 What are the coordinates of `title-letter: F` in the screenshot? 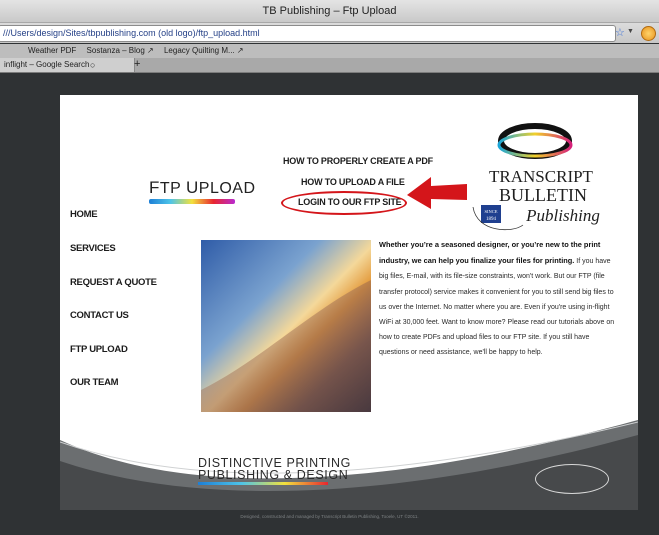 It's located at (154, 187).